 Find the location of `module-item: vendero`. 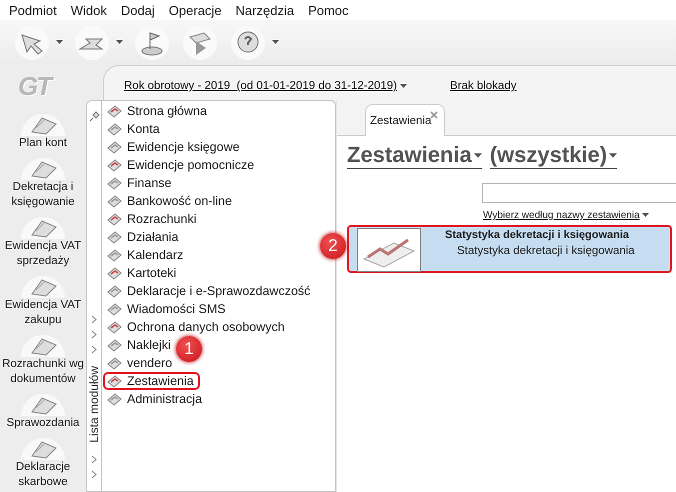

module-item: vendero is located at coordinates (140, 363).